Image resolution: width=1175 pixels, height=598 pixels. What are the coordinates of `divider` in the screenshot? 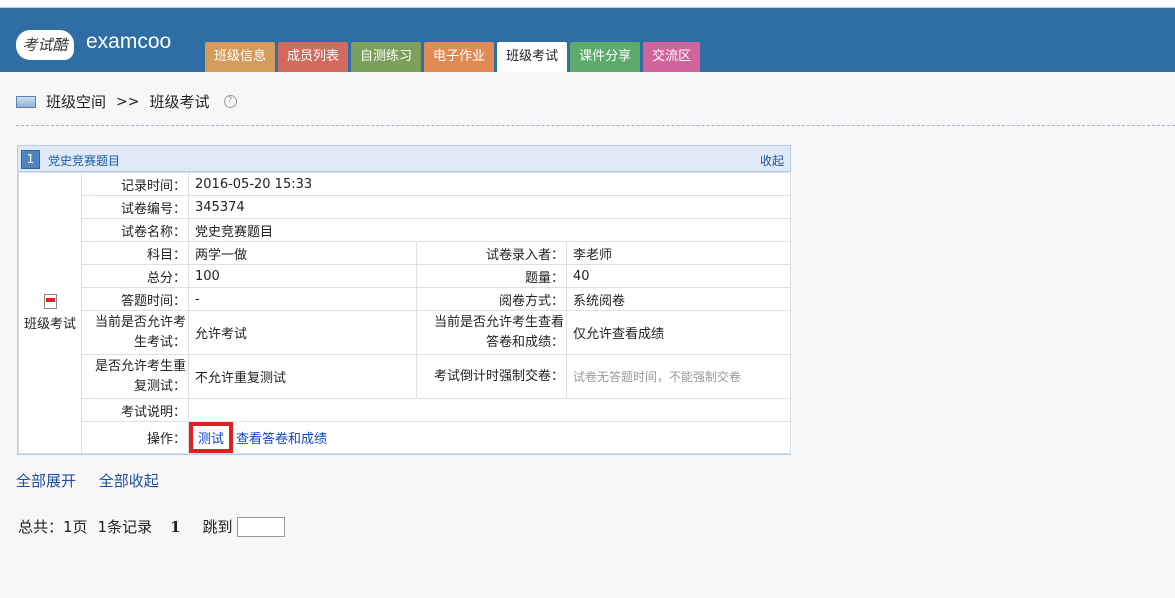 It's located at (595, 125).